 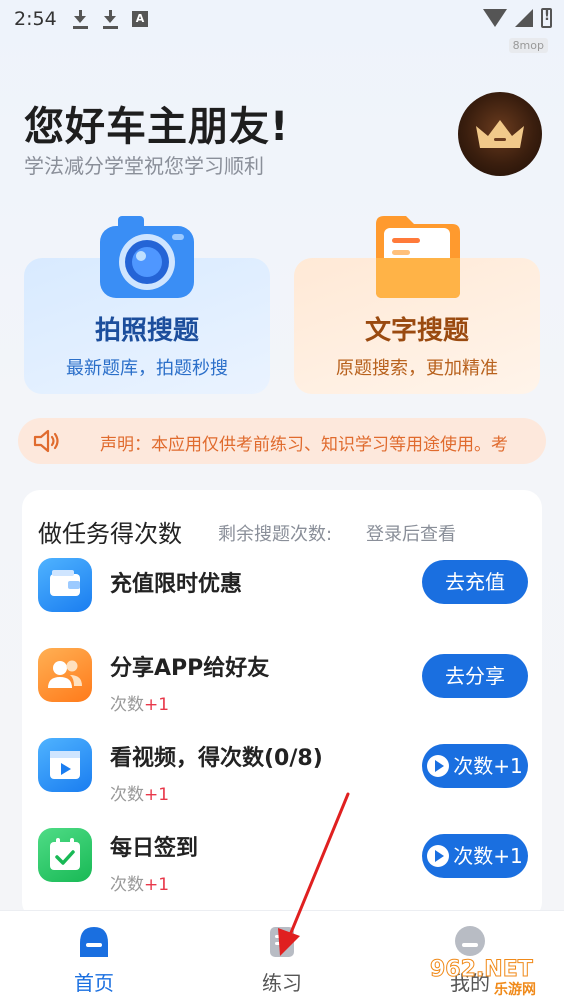 I want to click on task-name: 充值限时优惠, so click(x=176, y=584).